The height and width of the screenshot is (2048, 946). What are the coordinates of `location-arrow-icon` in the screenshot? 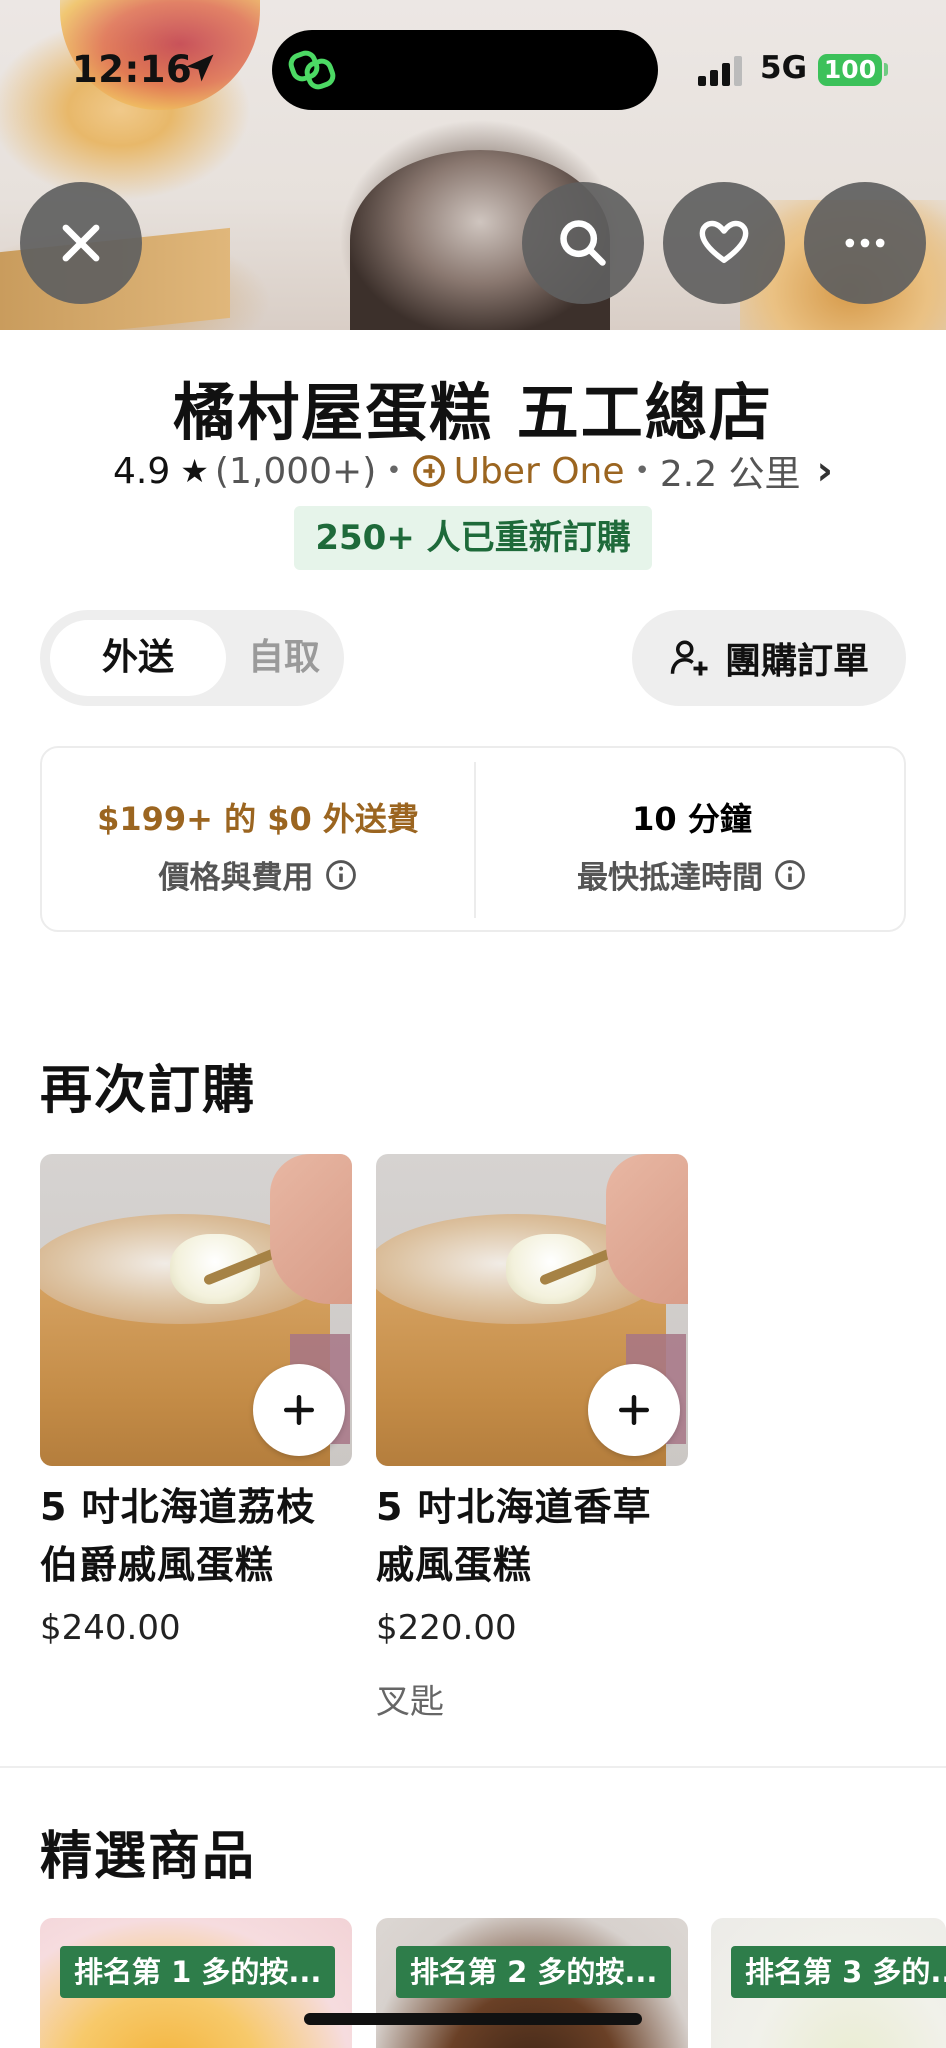 It's located at (200, 68).